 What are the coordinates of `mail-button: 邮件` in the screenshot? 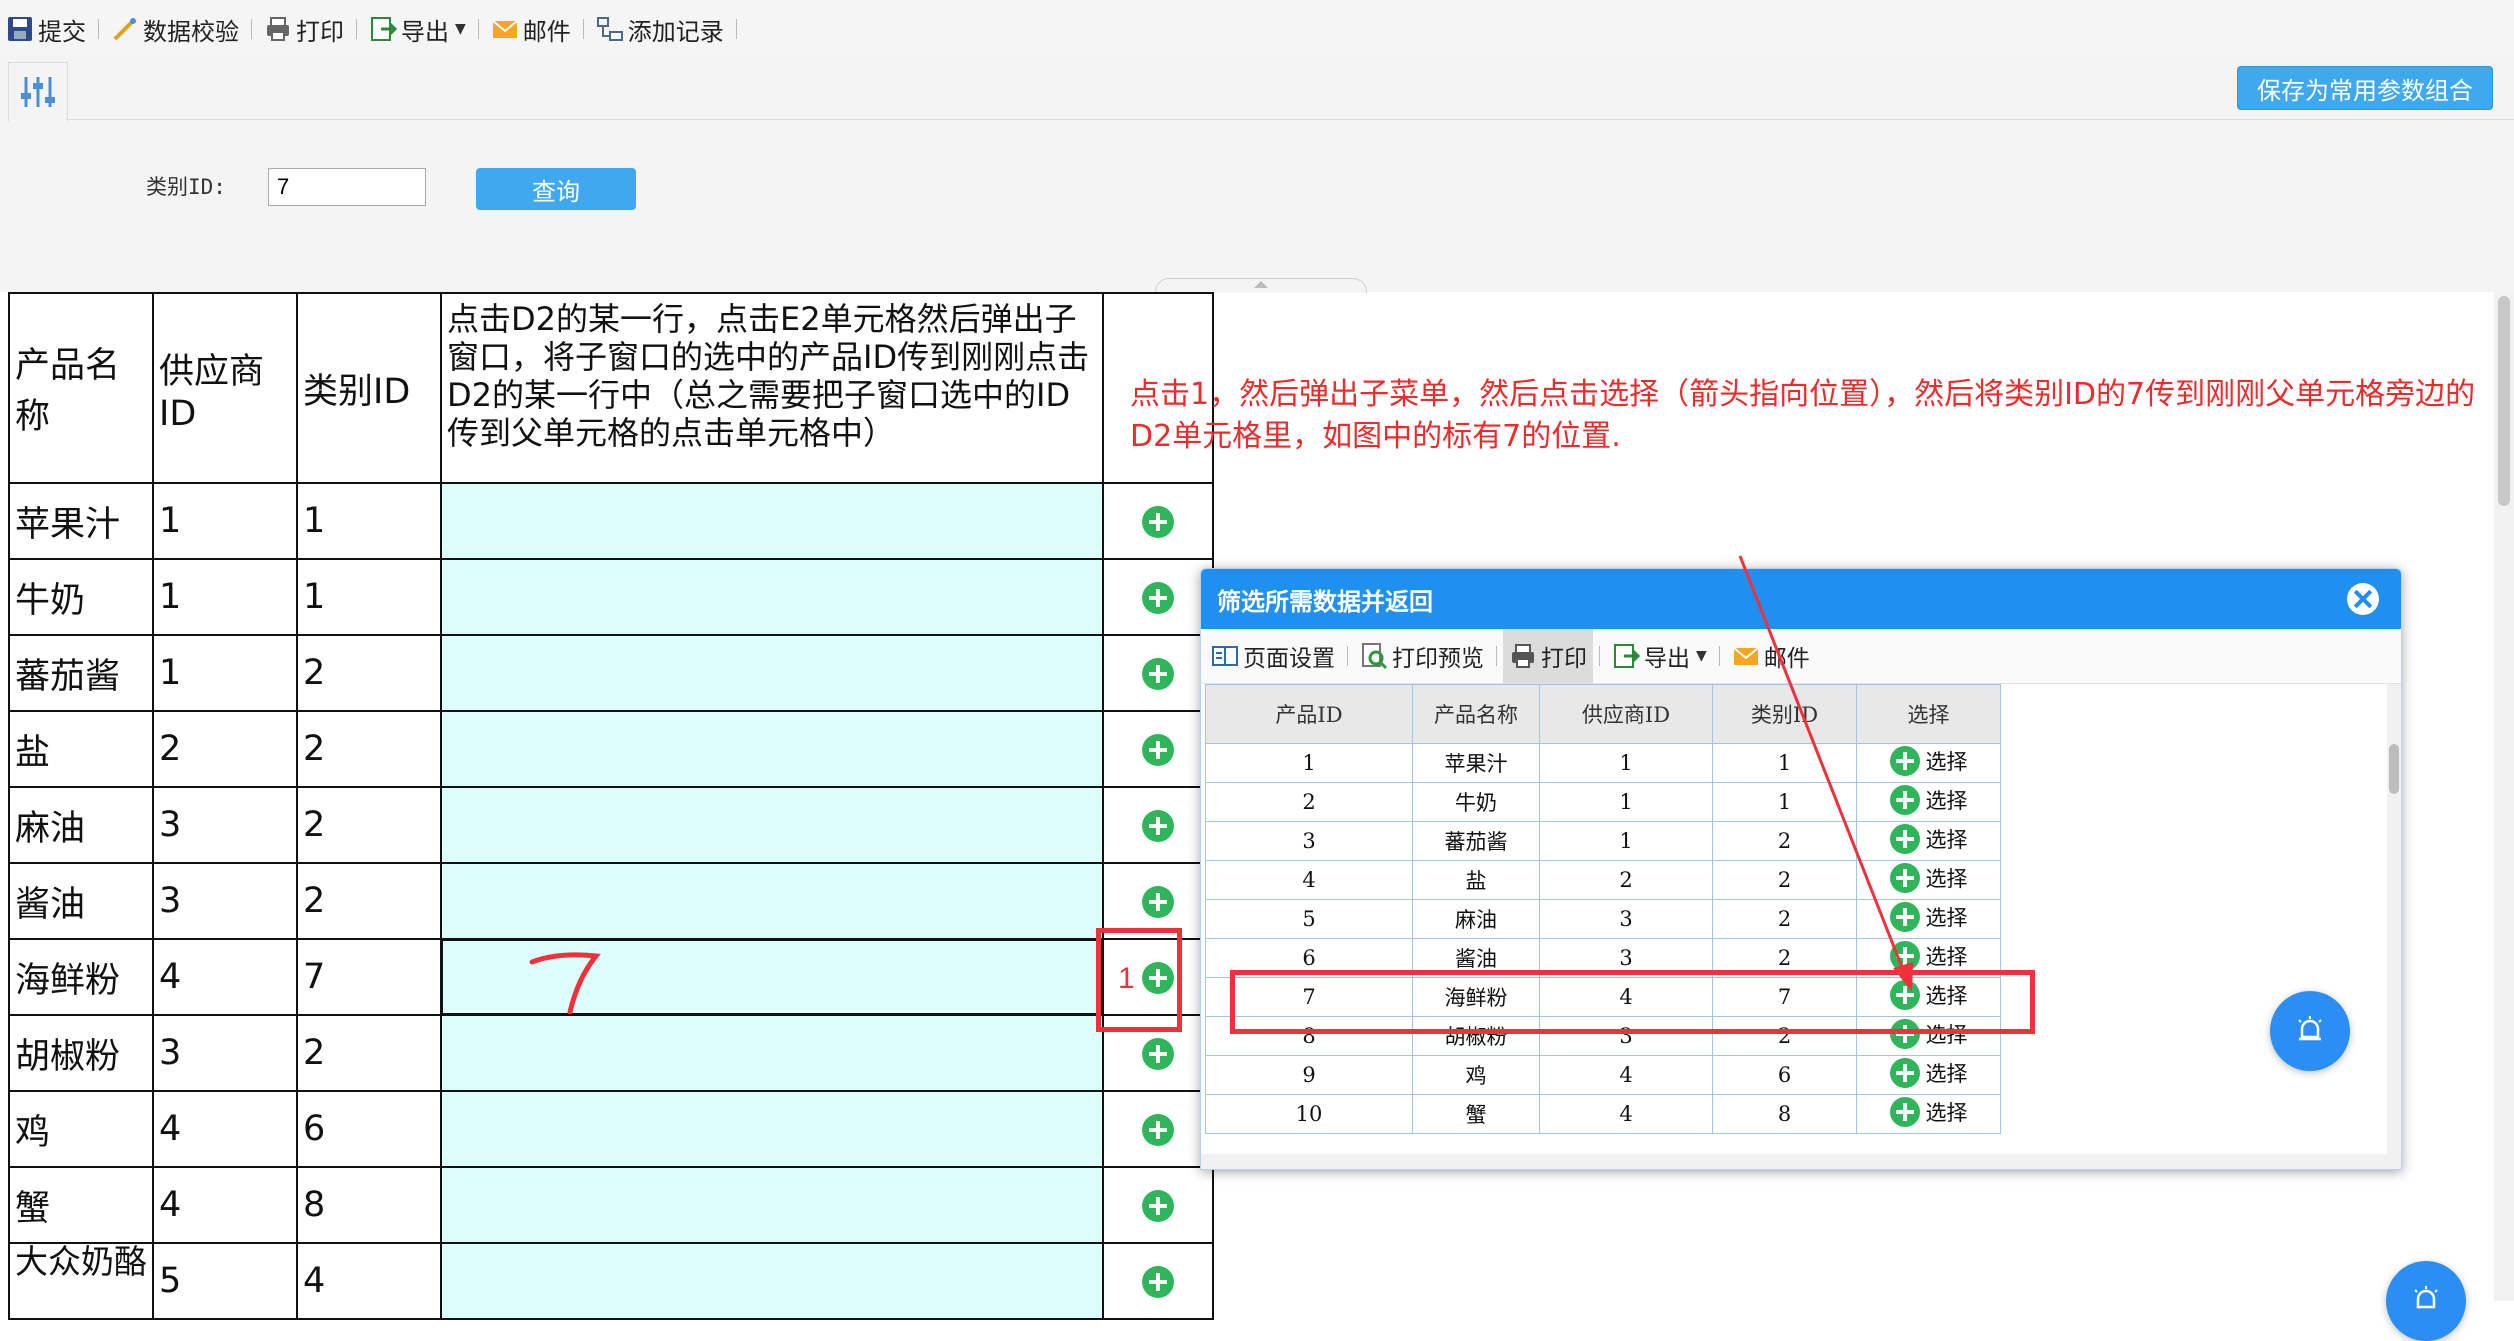 It's located at (531, 29).